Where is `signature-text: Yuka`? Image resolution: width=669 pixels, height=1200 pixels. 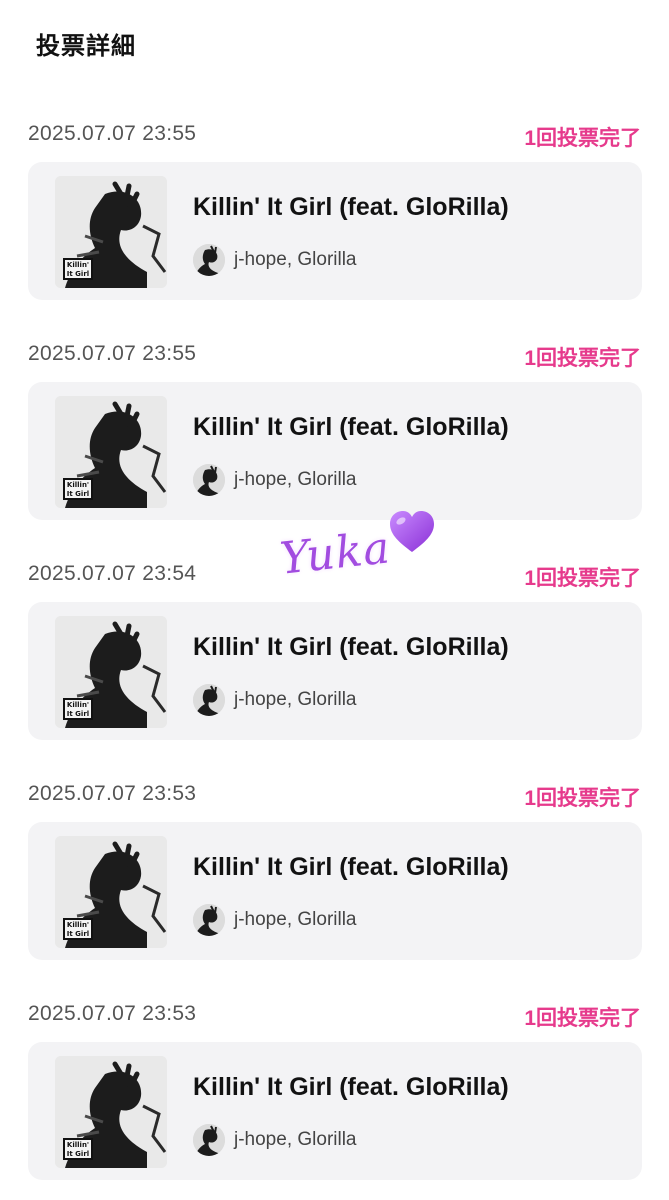 signature-text: Yuka is located at coordinates (335, 553).